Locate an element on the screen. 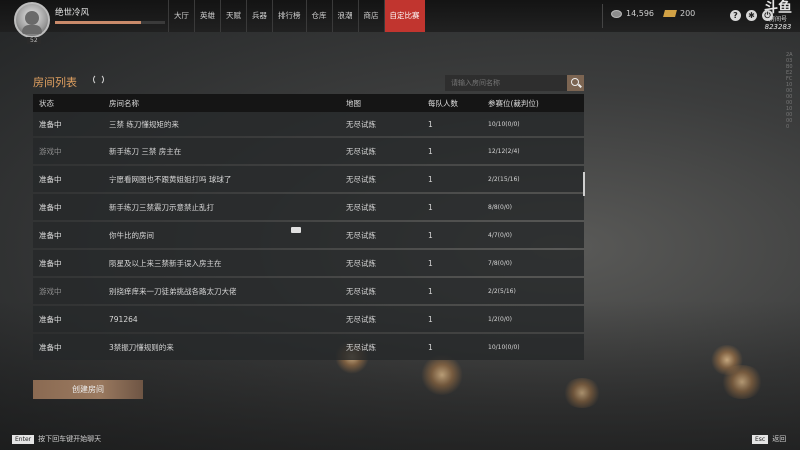 This screenshot has width=800, height=450. row-slots-text: 10/10(0/0) is located at coordinates (504, 124).